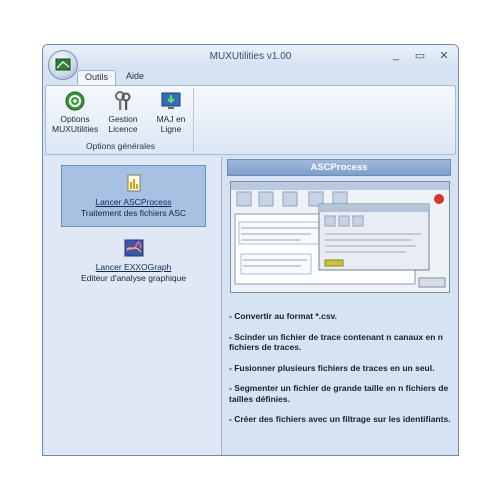  What do you see at coordinates (97, 77) in the screenshot?
I see `tab-outils: Outils` at bounding box center [97, 77].